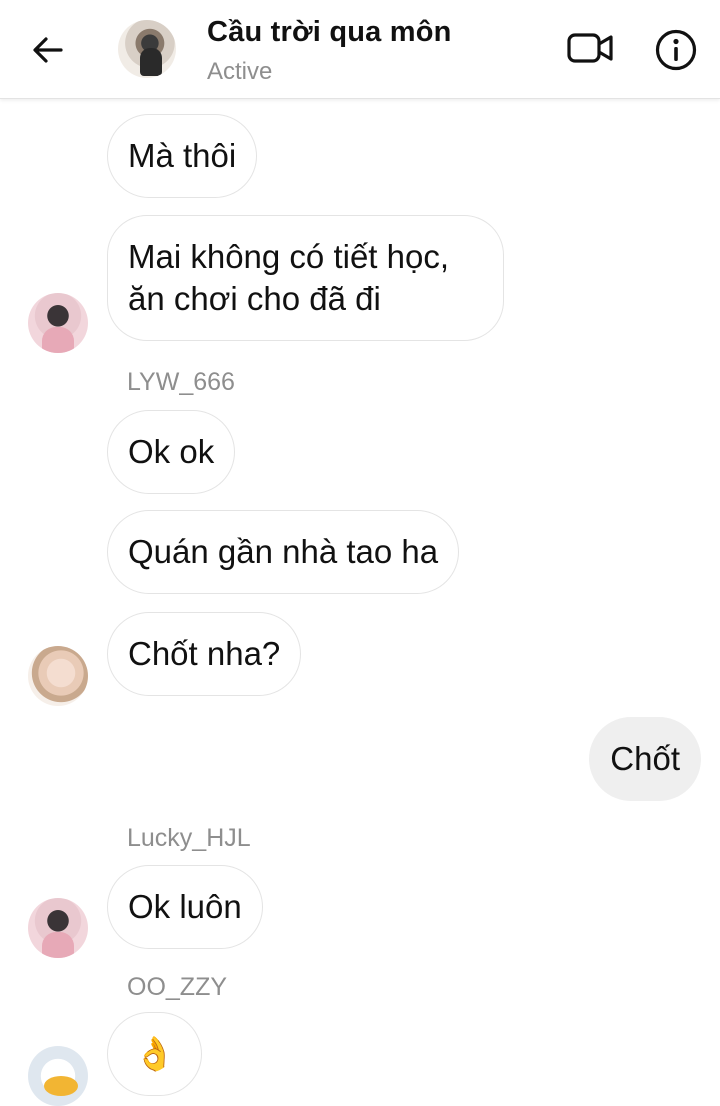  Describe the element at coordinates (189, 838) in the screenshot. I see `sender-name: Lucky_HJL` at that location.